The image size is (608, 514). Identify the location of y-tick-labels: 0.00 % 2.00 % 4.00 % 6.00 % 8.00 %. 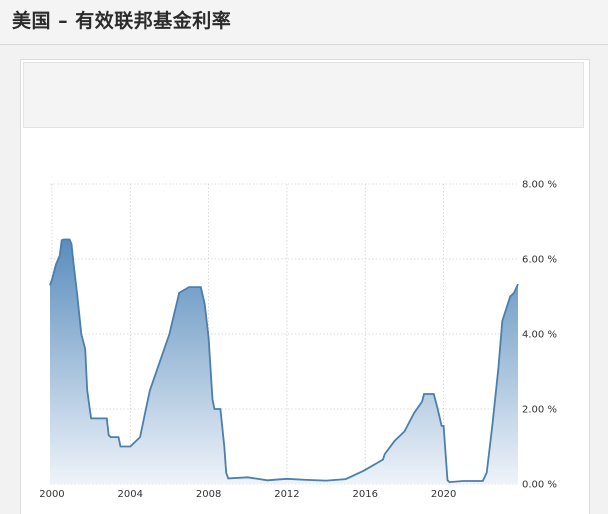
(539, 335).